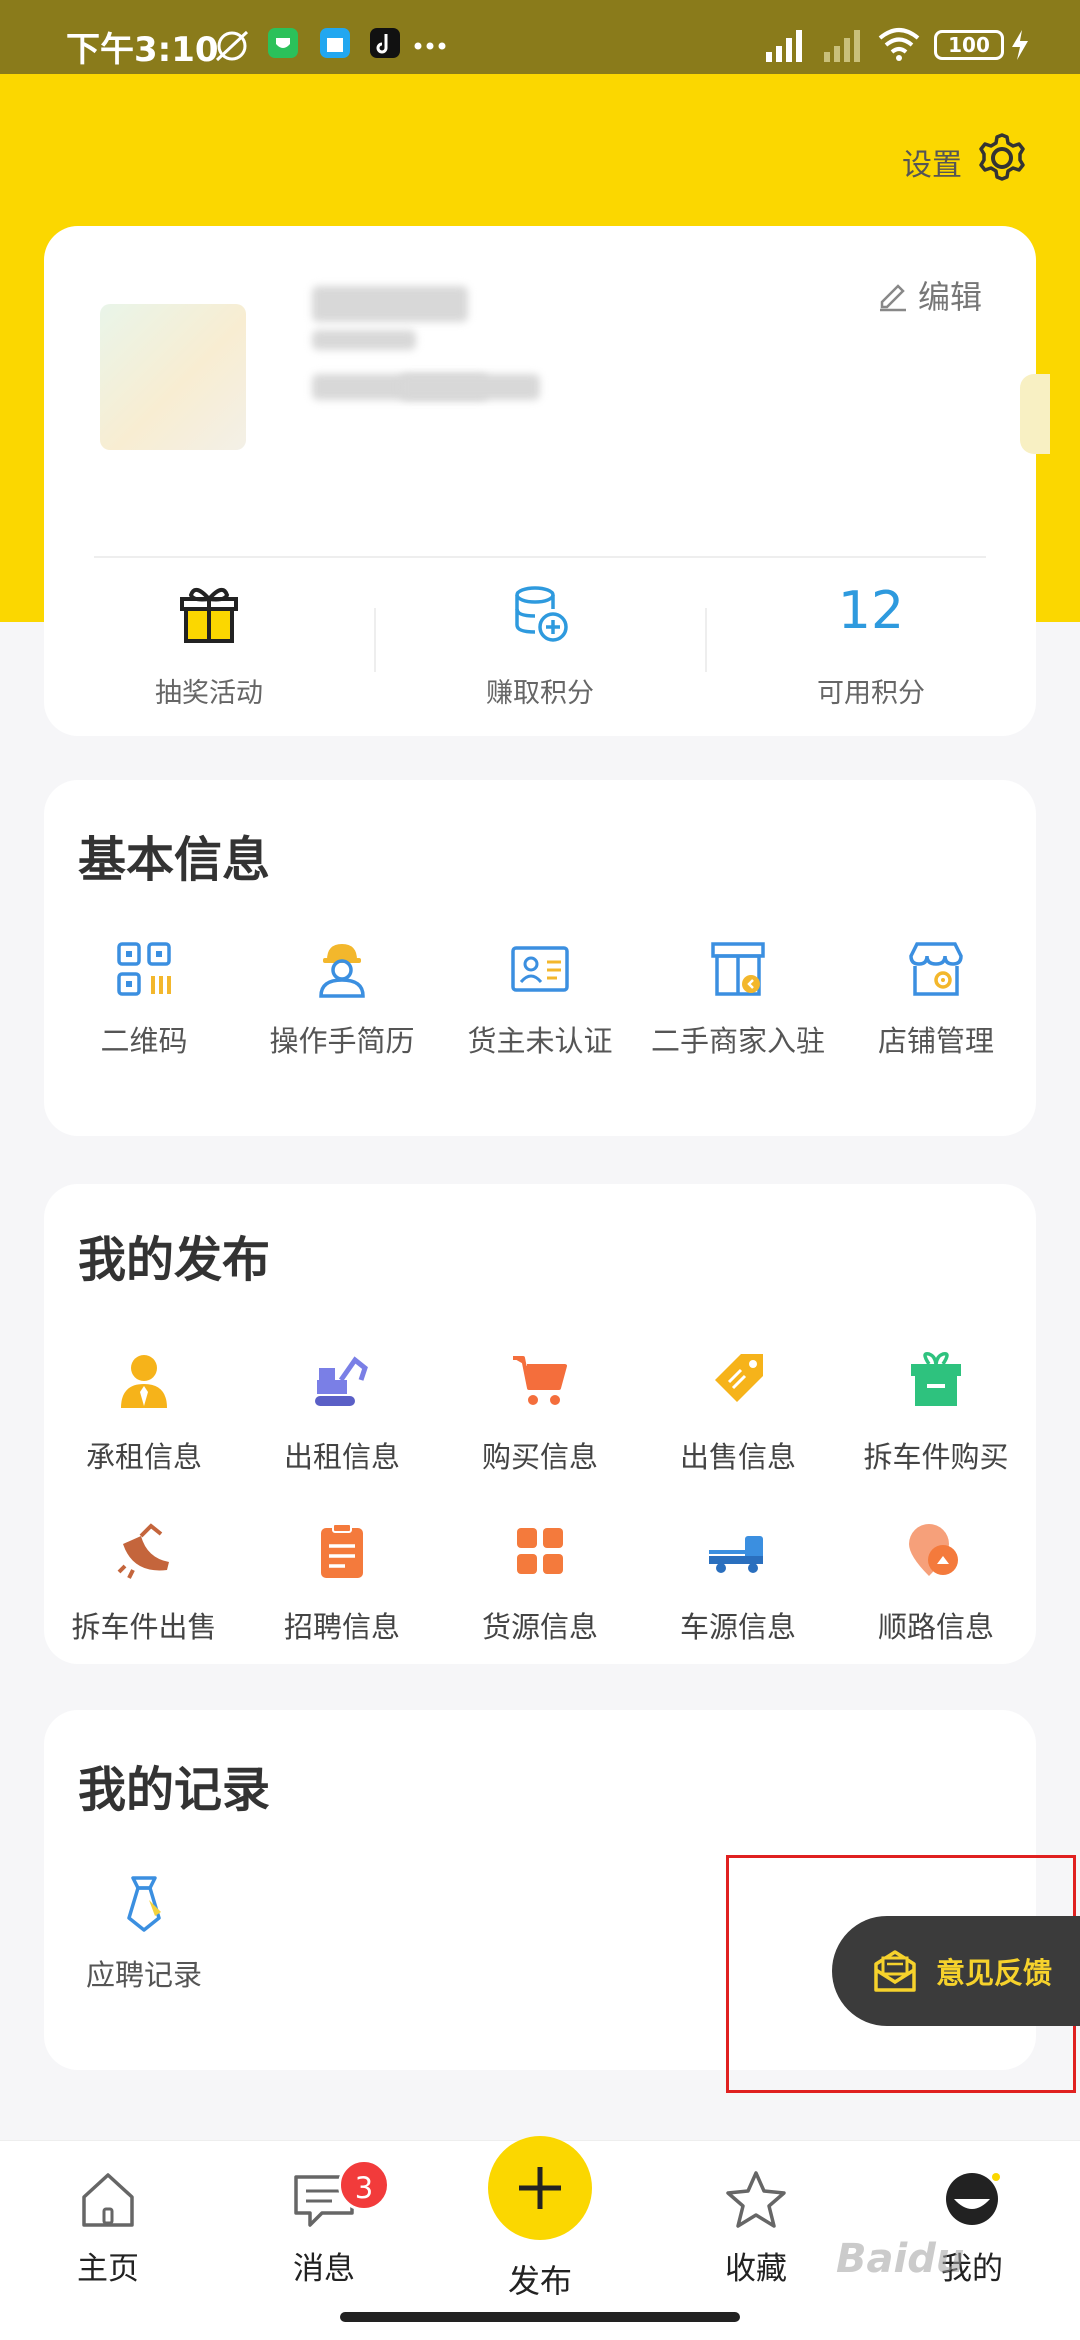  Describe the element at coordinates (108, 2200) in the screenshot. I see `home-icon` at that location.